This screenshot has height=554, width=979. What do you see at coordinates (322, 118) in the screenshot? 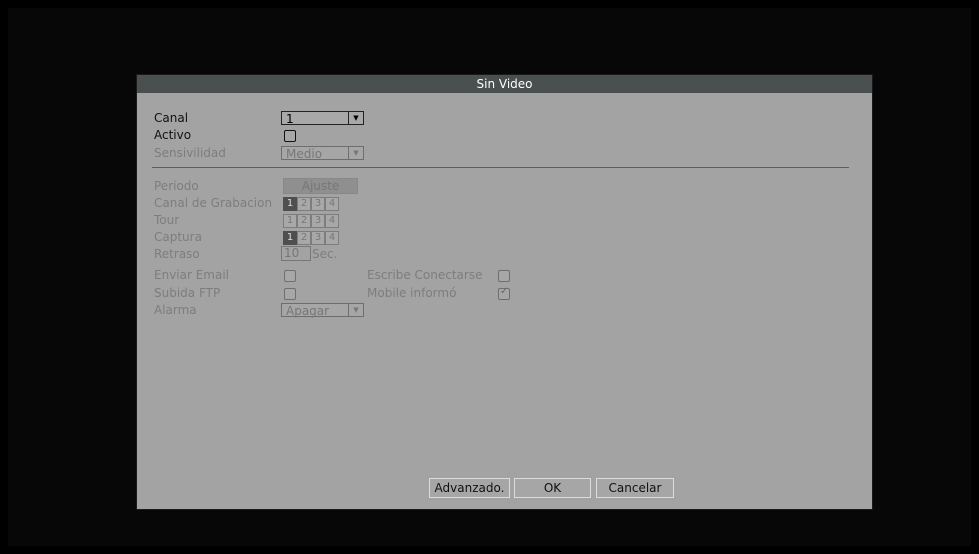
I see `canal-select: 1 ▼` at bounding box center [322, 118].